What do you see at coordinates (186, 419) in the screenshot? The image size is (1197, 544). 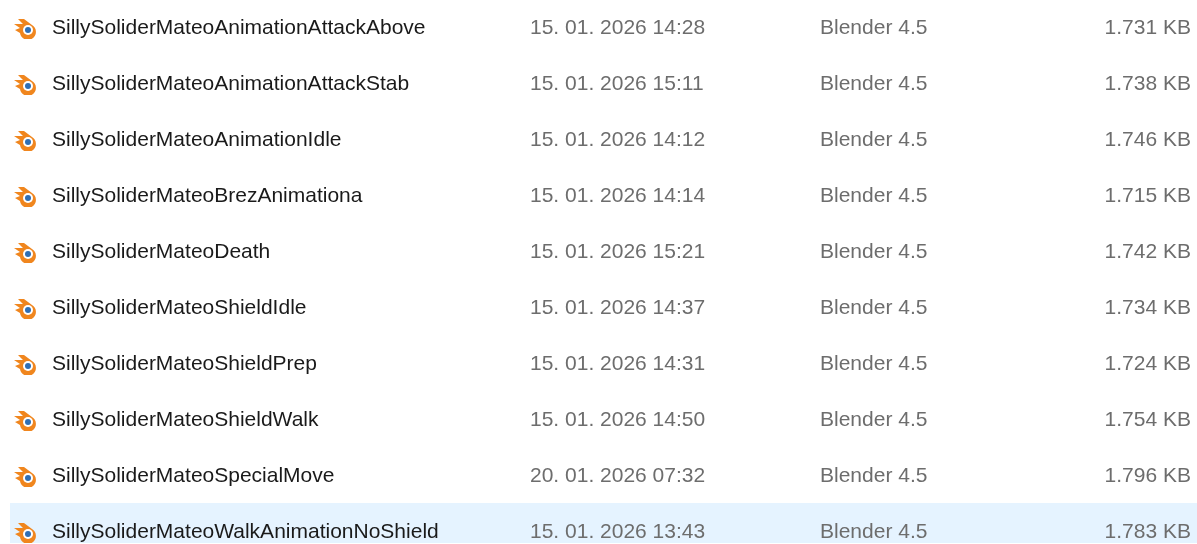 I see `file-name: SillySoliderMateoShieldWalk` at bounding box center [186, 419].